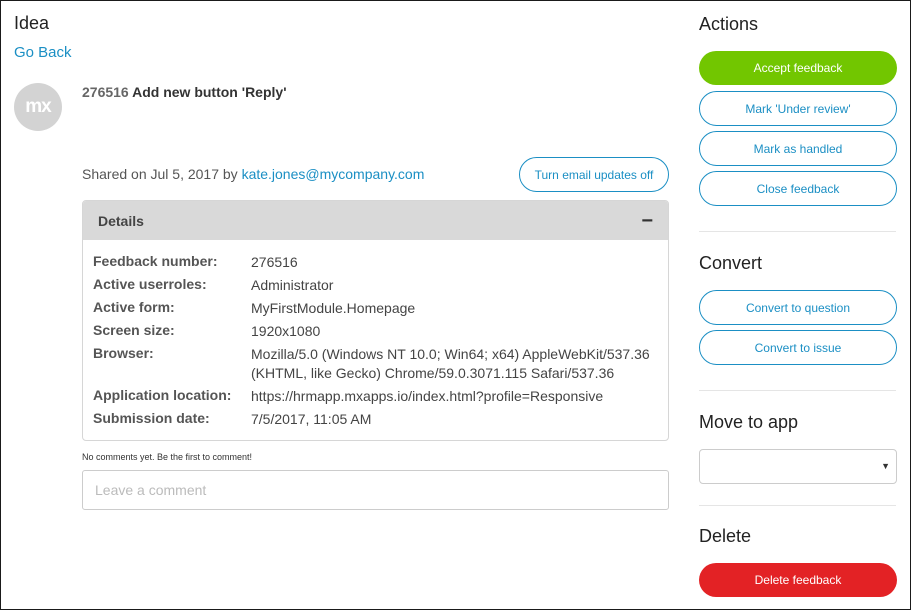  Describe the element at coordinates (729, 24) in the screenshot. I see `actions-heading: Actions` at that location.